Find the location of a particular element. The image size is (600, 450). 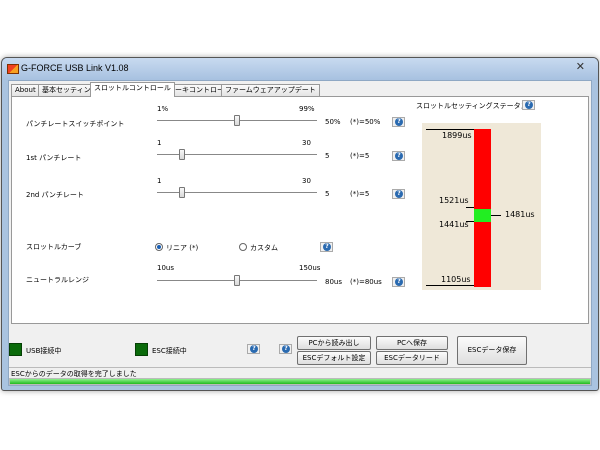

punch1-value: 5 is located at coordinates (327, 156).